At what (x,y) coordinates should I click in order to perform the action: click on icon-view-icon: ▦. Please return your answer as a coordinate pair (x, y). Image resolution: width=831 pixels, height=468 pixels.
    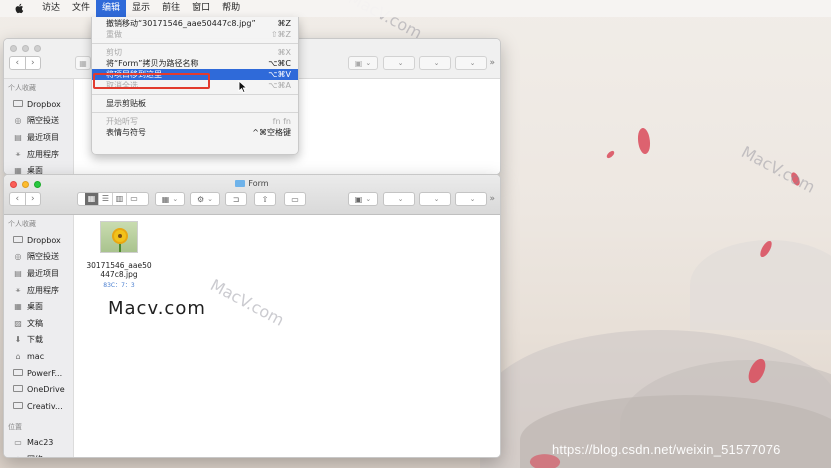
    Looking at the image, I should click on (92, 199).